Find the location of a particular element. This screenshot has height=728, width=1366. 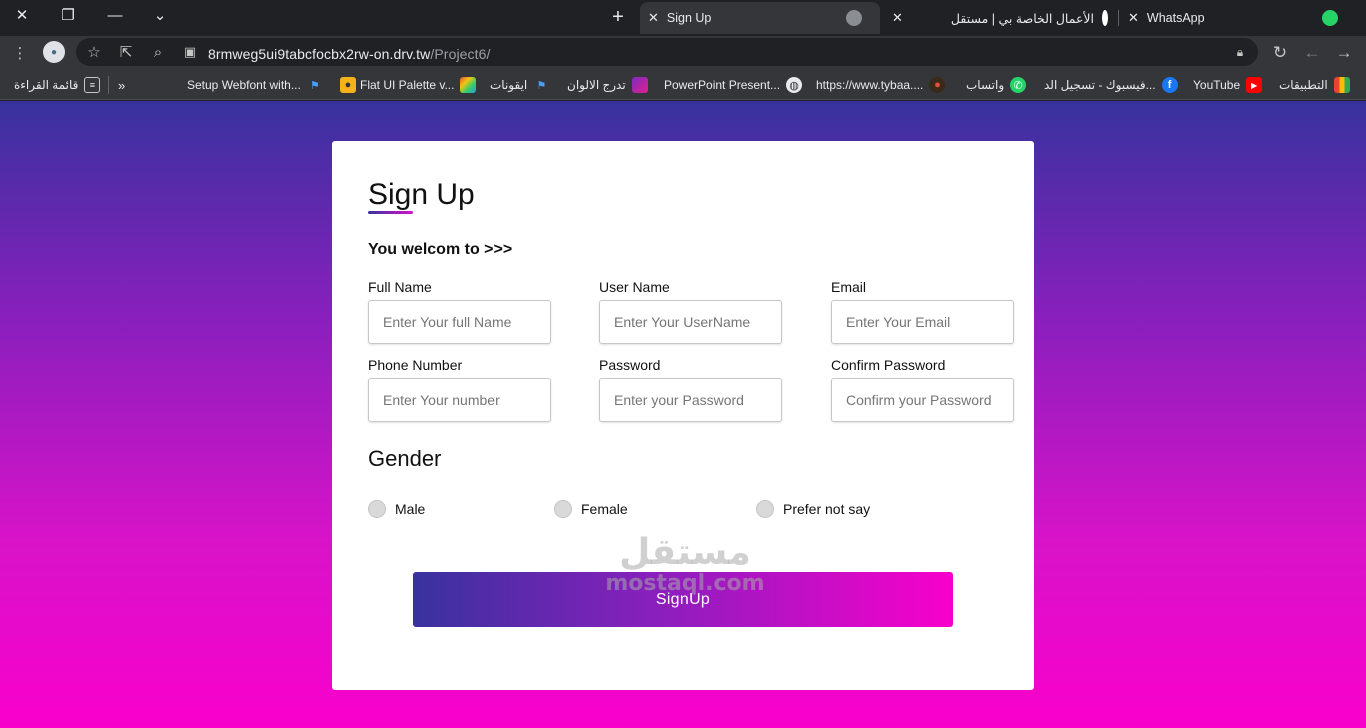

reading-list-label: قائمة القراءة is located at coordinates (46, 85).